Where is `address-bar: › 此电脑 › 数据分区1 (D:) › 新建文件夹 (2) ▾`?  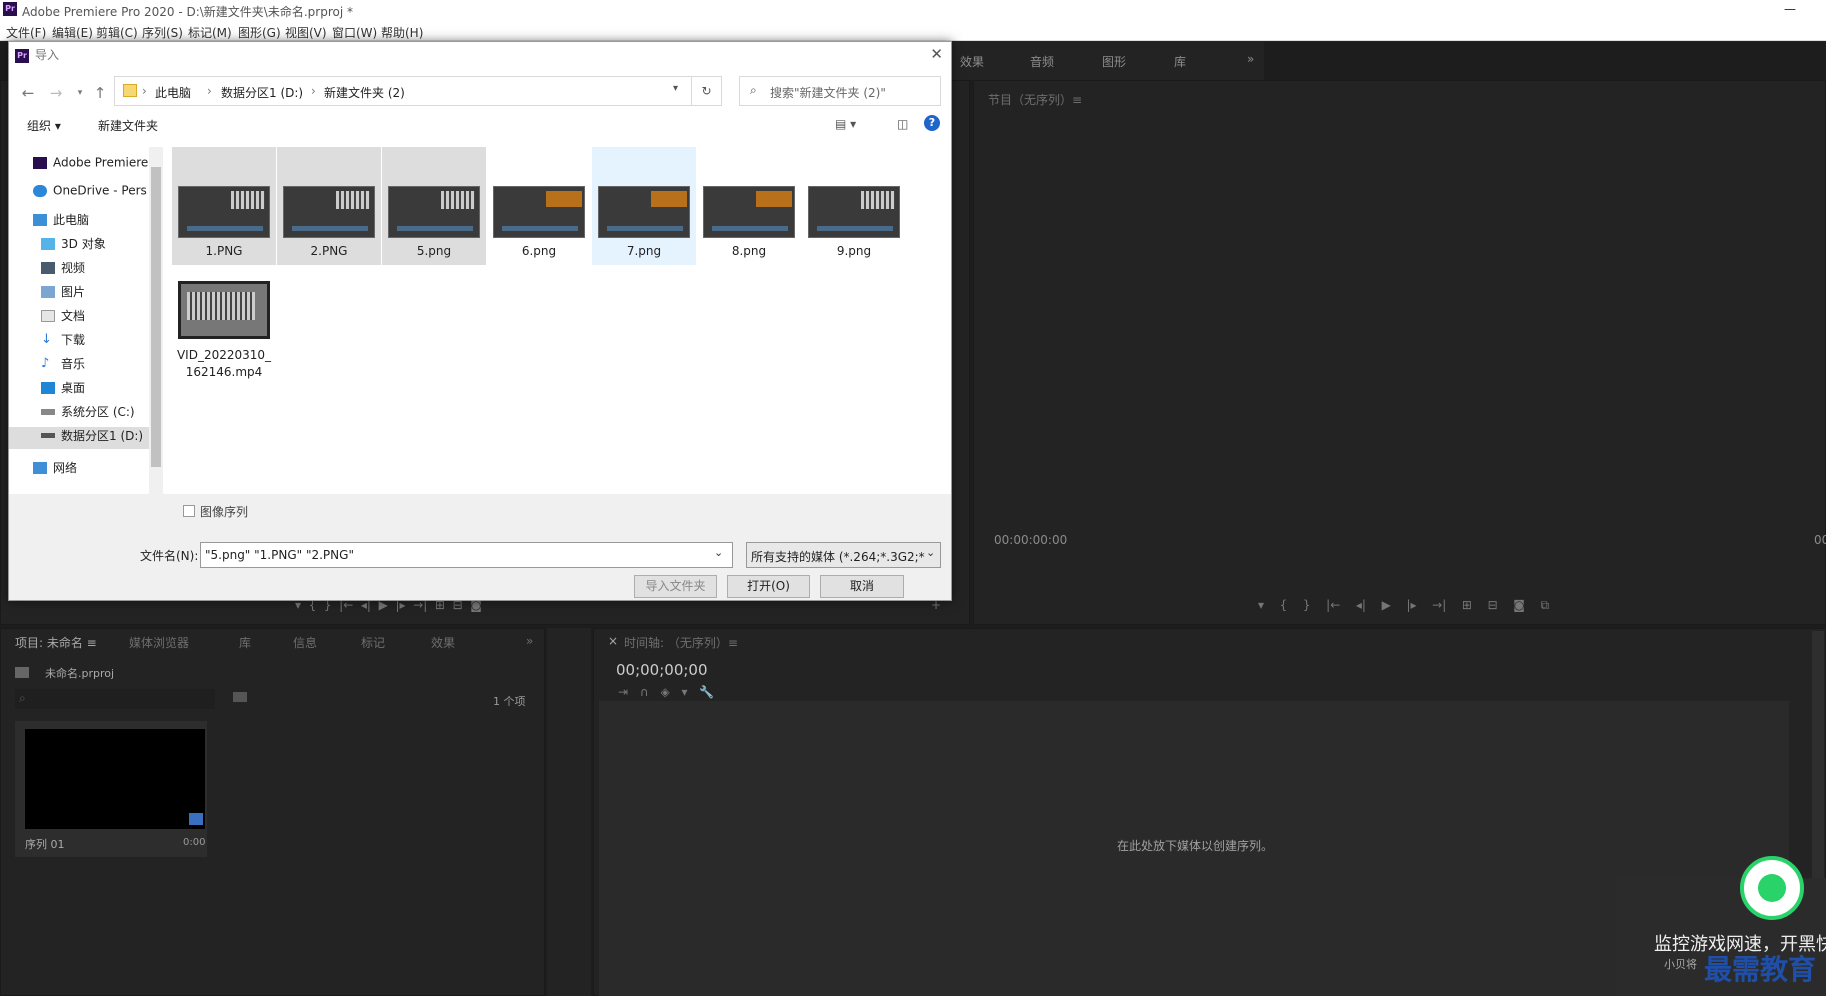 address-bar: › 此电脑 › 数据分区1 (D:) › 新建文件夹 (2) ▾ is located at coordinates (403, 91).